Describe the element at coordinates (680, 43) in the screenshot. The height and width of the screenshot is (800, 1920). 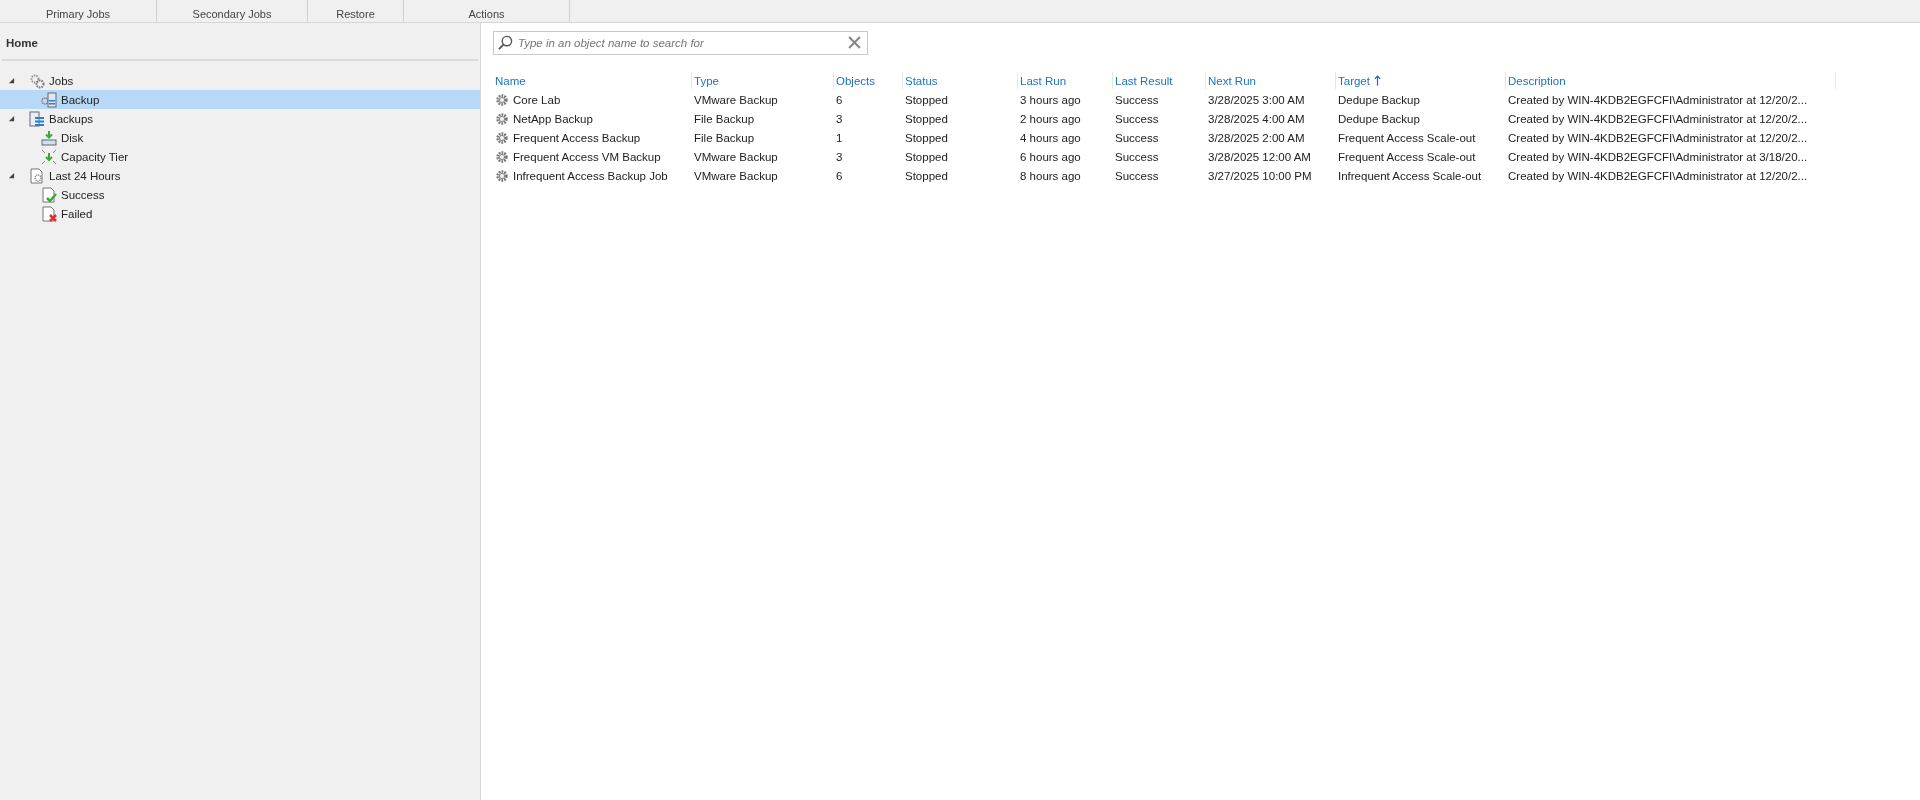
I see `search-field: Type in an object name to search for` at that location.